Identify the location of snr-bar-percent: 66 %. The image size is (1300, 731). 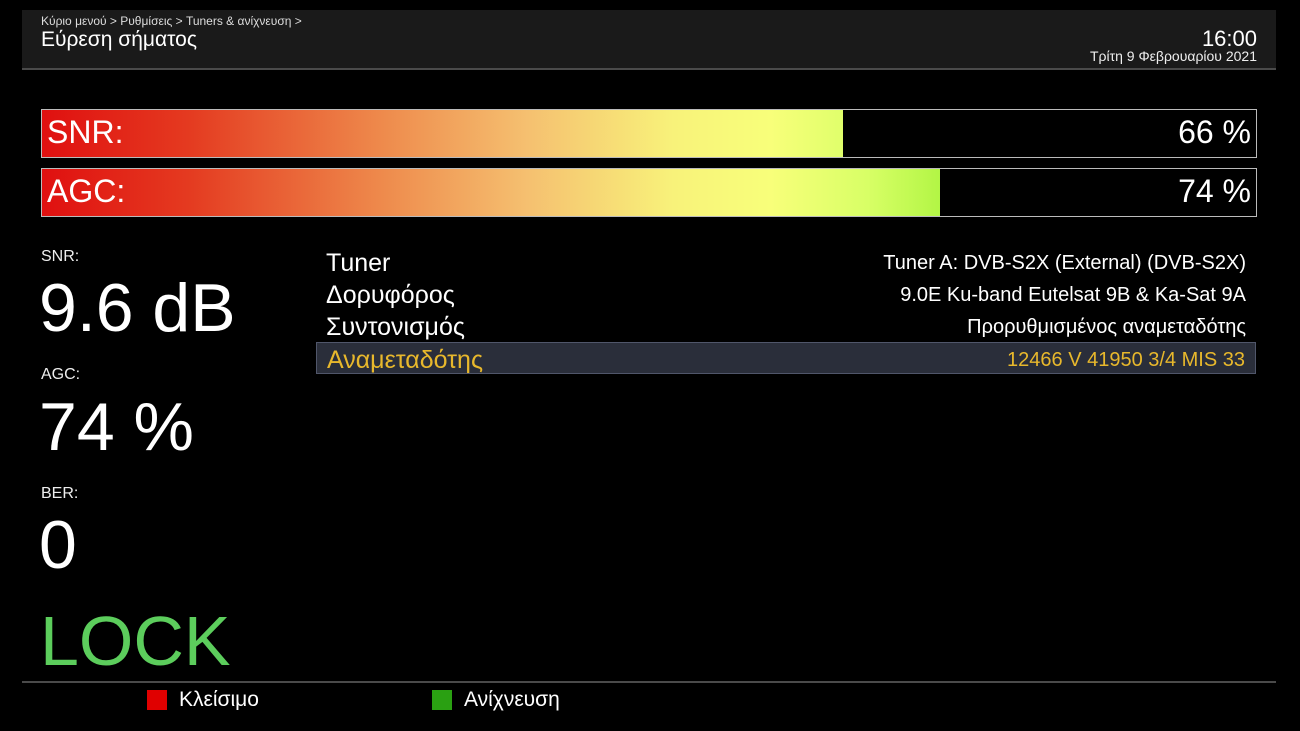
(1214, 132).